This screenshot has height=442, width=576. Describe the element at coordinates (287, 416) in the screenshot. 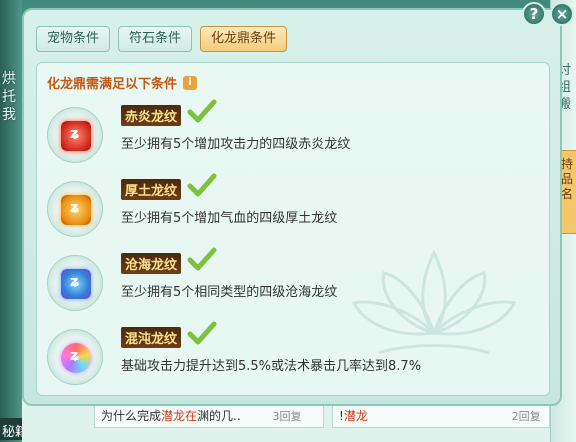

I see `reply-count: 3回复` at that location.